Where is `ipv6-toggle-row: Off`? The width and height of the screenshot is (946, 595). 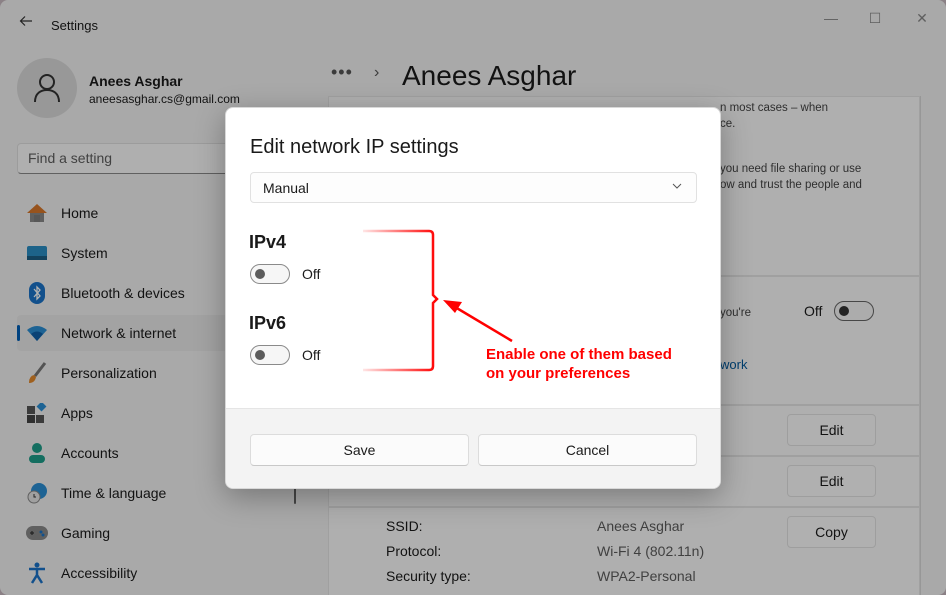 ipv6-toggle-row: Off is located at coordinates (285, 355).